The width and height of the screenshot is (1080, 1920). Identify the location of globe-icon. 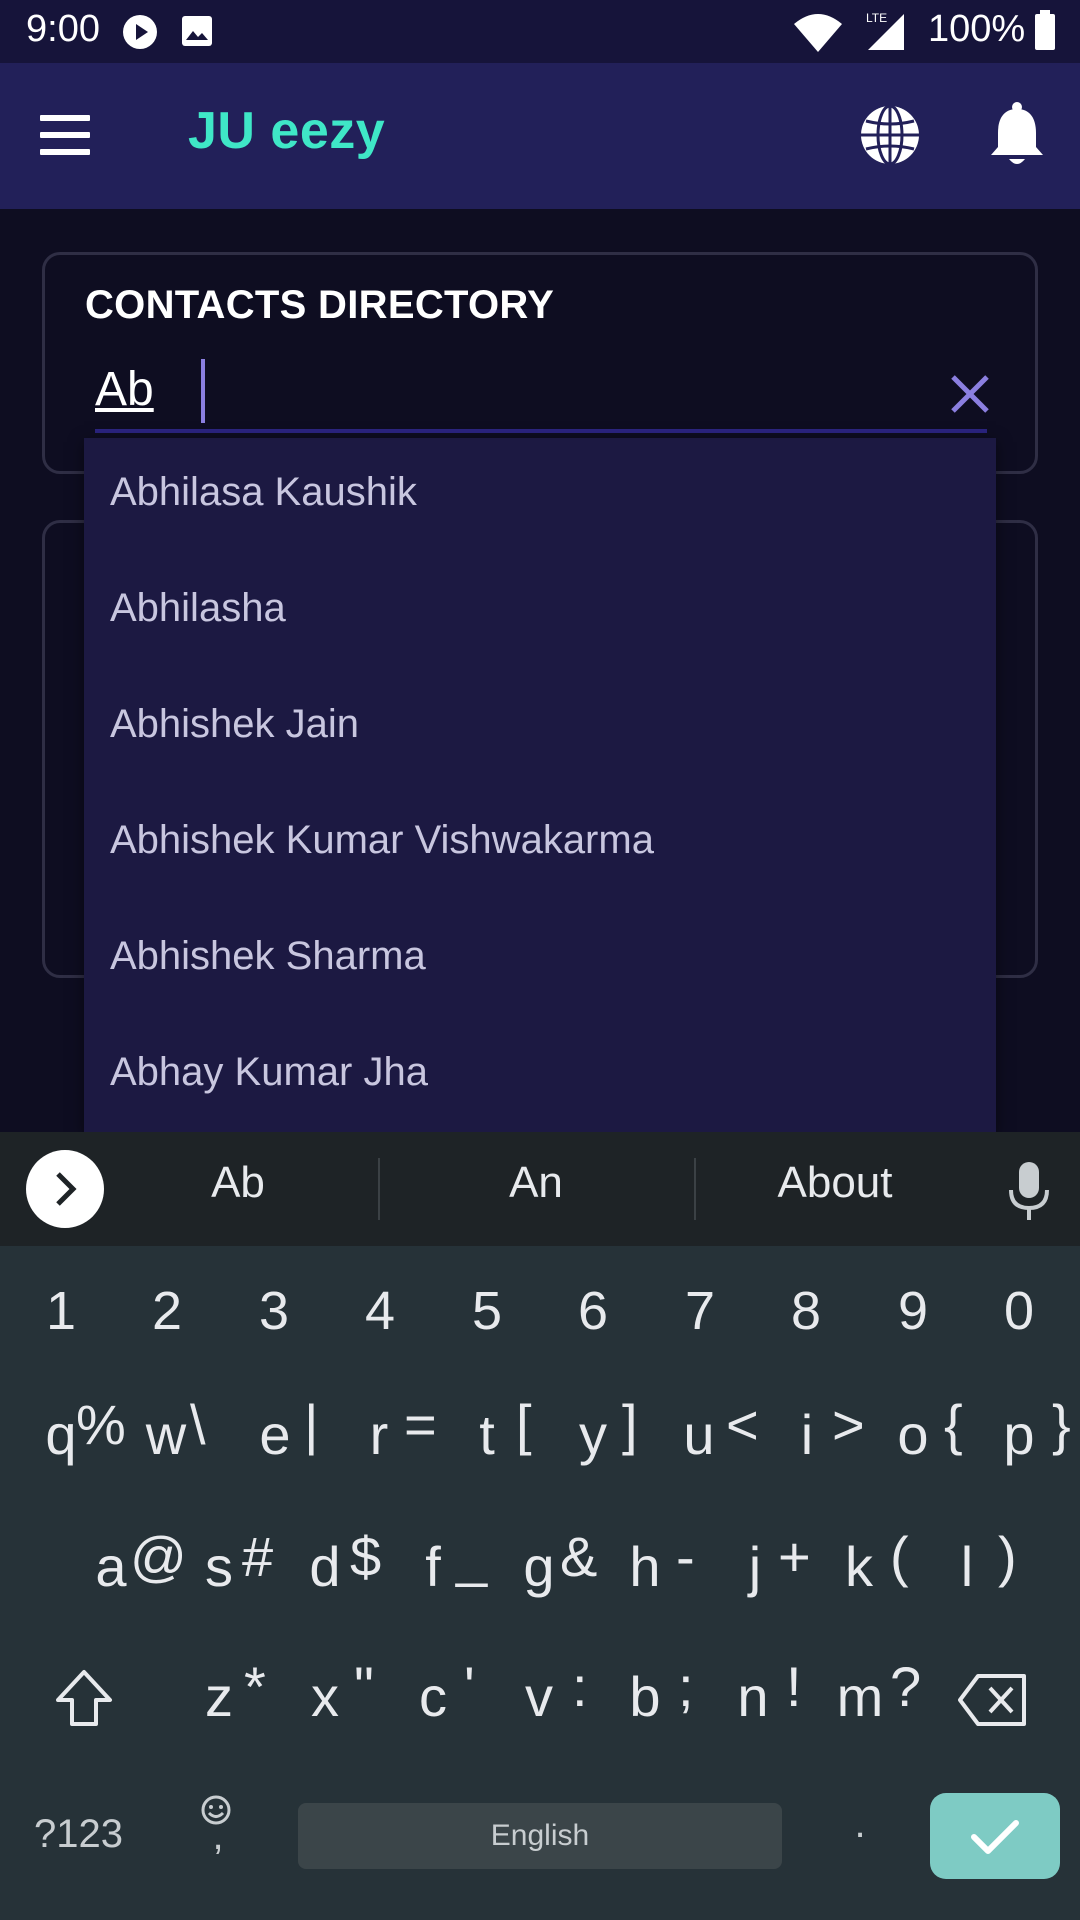
(890, 135).